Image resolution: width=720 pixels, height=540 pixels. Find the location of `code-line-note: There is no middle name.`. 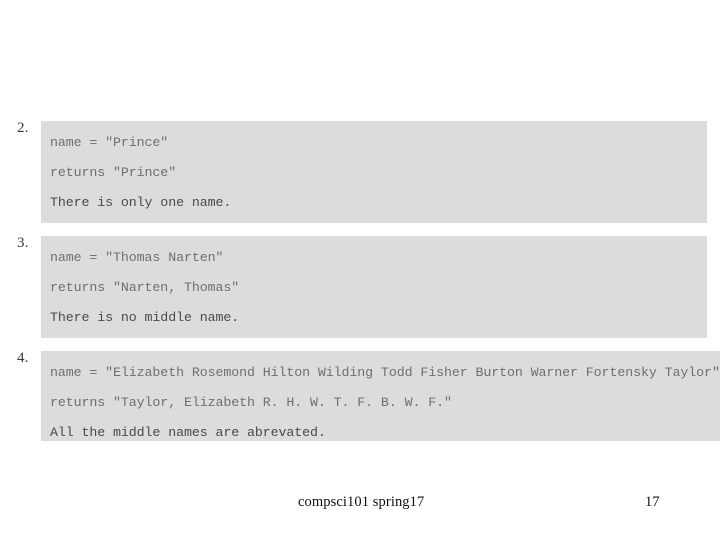

code-line-note: There is no middle name. is located at coordinates (145, 317).